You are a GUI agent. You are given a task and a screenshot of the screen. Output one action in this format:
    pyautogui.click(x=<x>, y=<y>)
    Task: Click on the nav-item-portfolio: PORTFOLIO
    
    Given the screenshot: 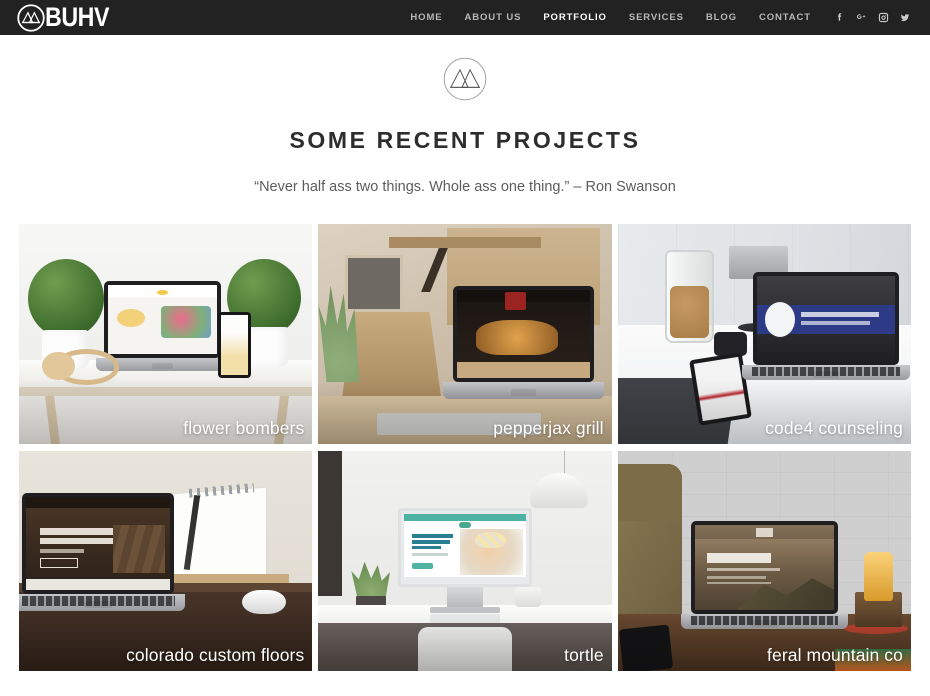 What is the action you would take?
    pyautogui.click(x=575, y=17)
    